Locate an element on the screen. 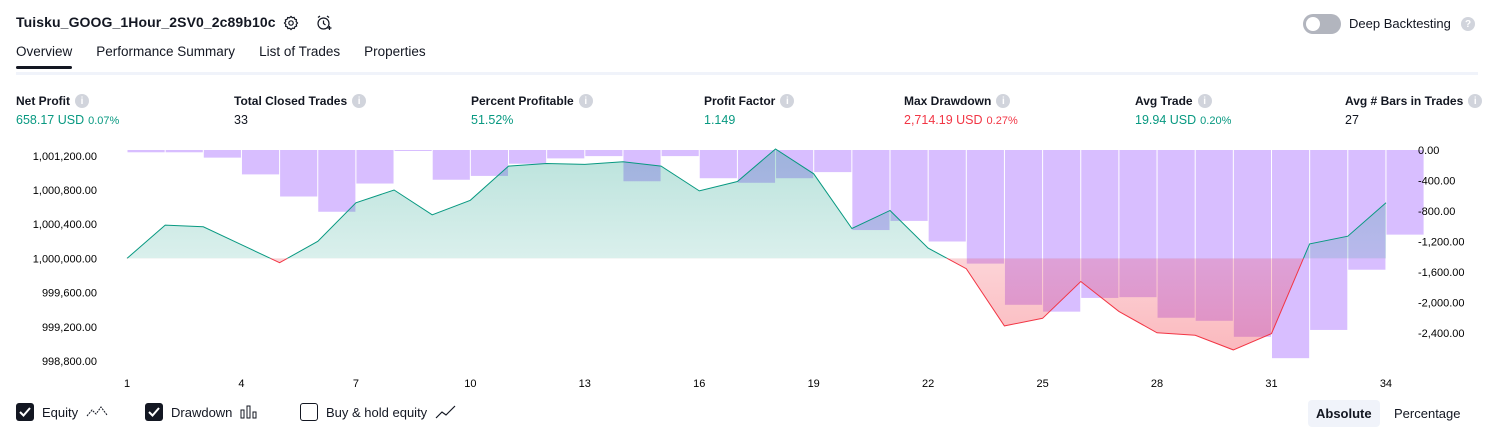  legend-drawdown: Drawdown is located at coordinates (202, 412).